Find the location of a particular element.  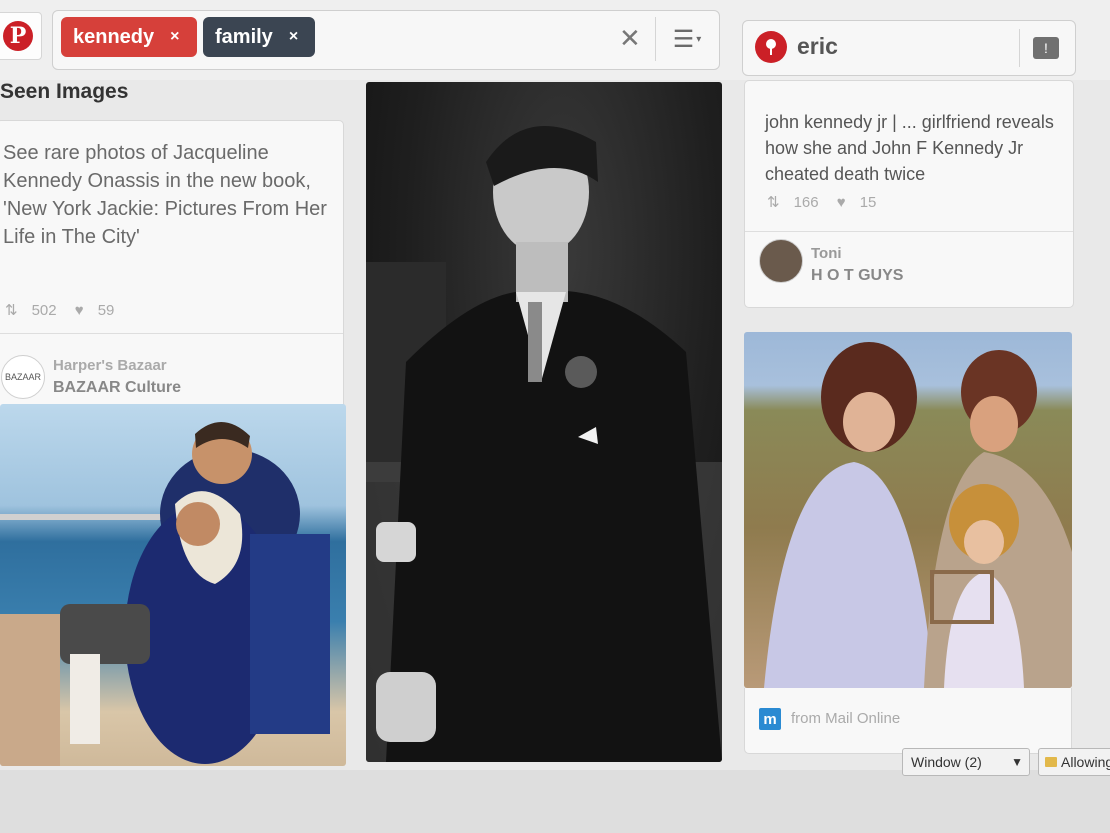

family-photo-illustration is located at coordinates (918, 515).